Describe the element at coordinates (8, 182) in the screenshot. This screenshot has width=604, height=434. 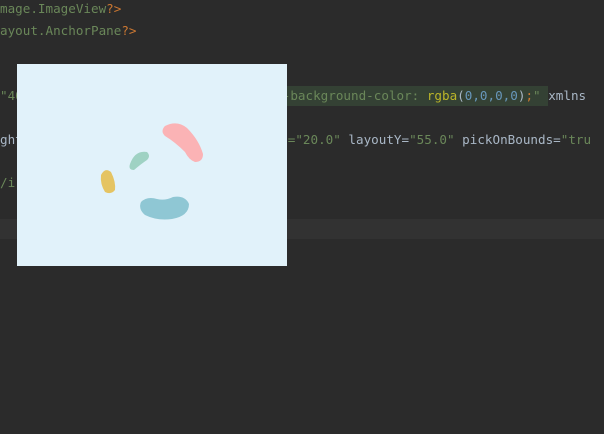
I see `code-line-5: /i` at that location.